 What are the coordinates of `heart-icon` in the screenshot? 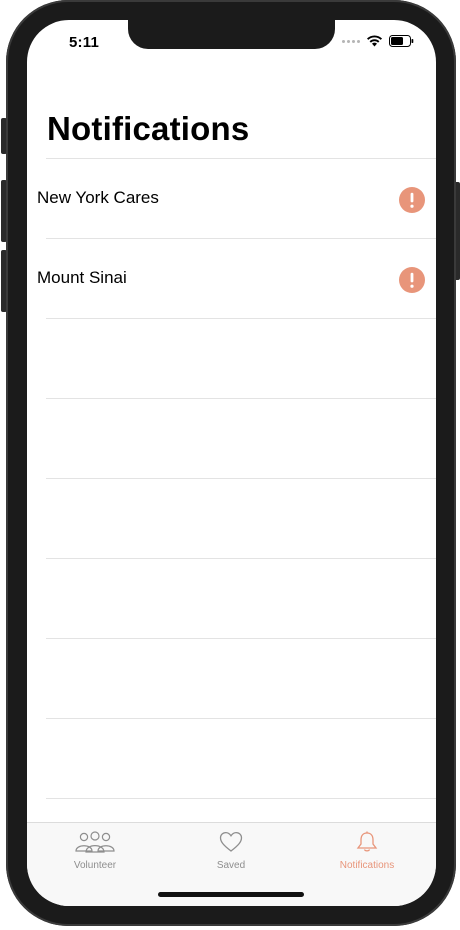 It's located at (231, 841).